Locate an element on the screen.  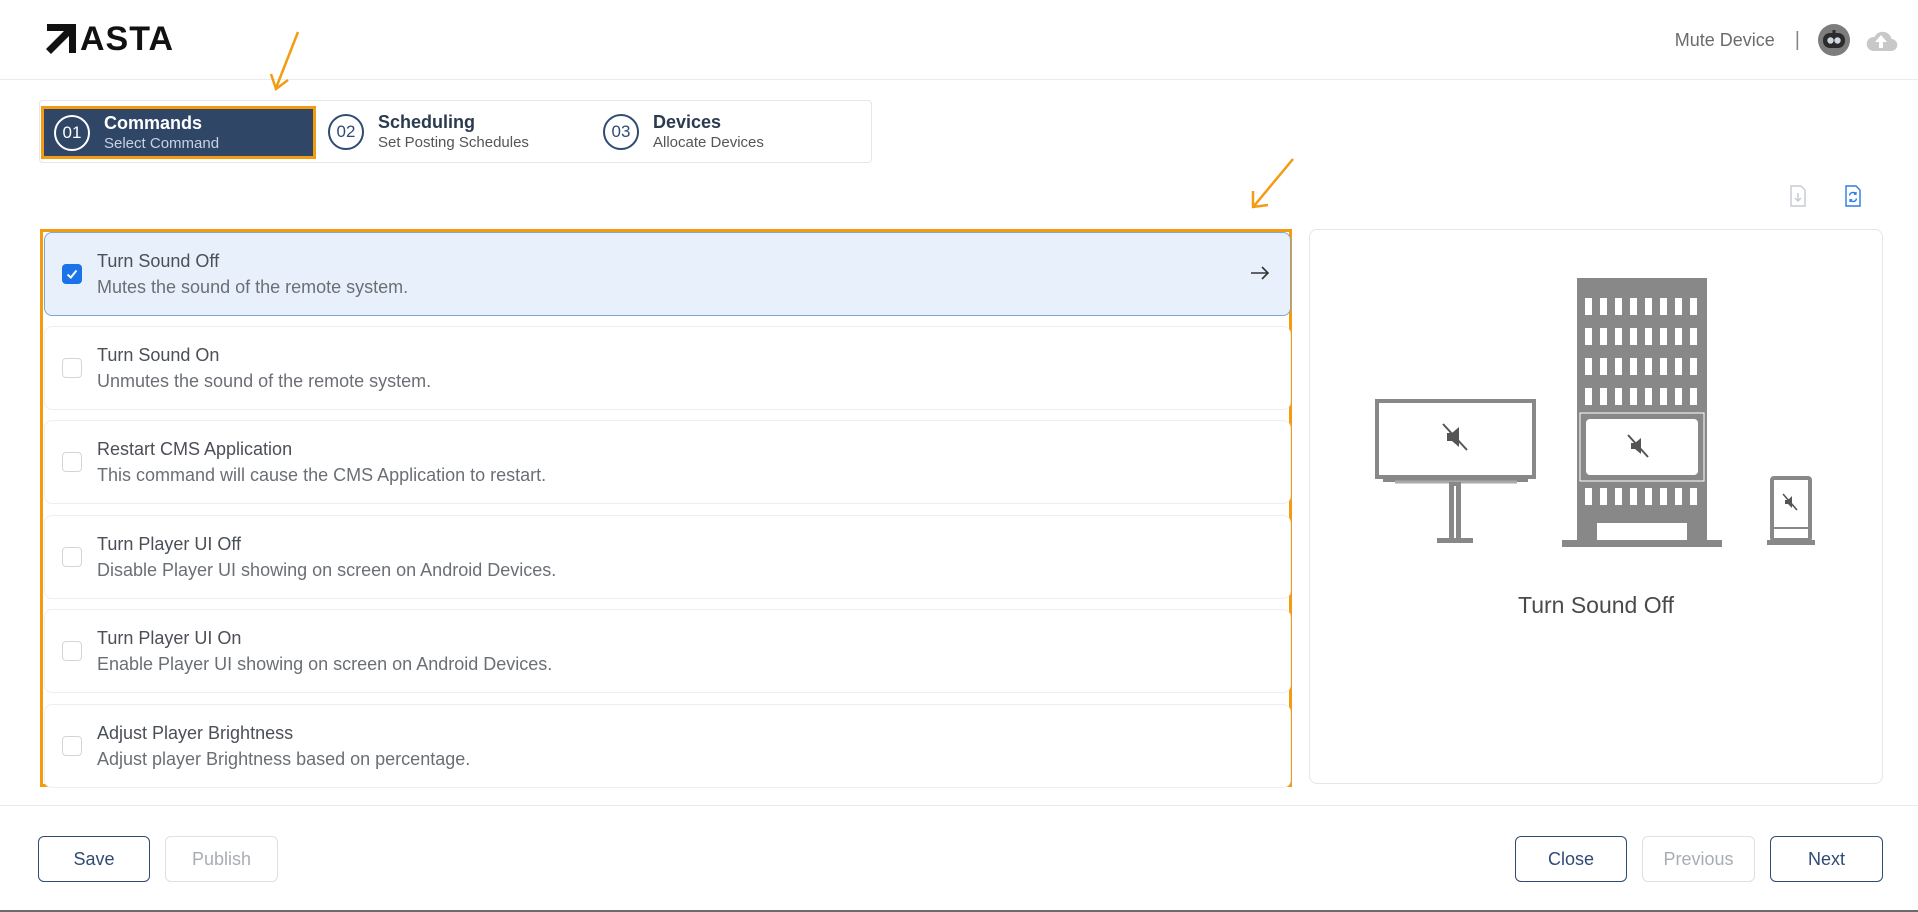
step-scheduling: 02 Scheduling Set Posting Schedules is located at coordinates (451, 131).